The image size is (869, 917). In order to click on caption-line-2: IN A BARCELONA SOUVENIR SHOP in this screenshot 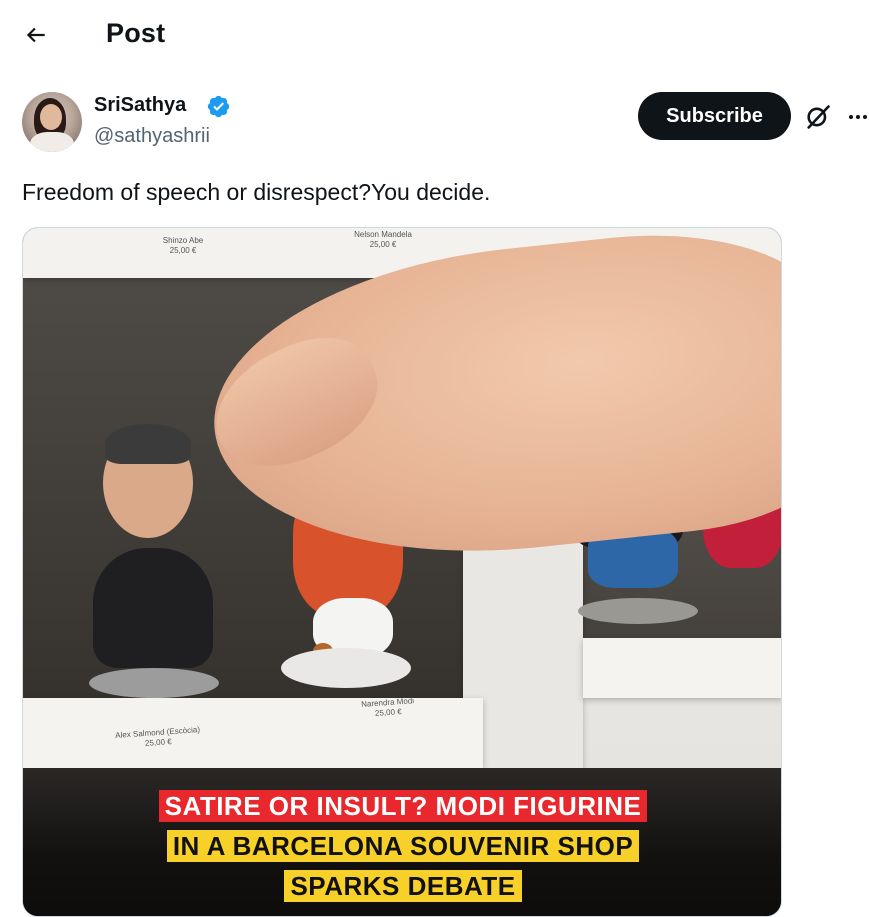, I will do `click(402, 846)`.